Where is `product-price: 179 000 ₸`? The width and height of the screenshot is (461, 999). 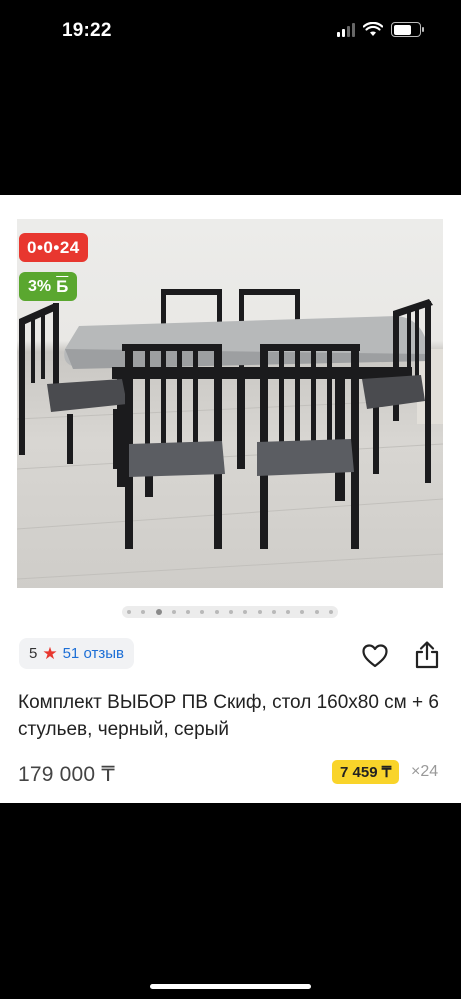 product-price: 179 000 ₸ is located at coordinates (66, 774).